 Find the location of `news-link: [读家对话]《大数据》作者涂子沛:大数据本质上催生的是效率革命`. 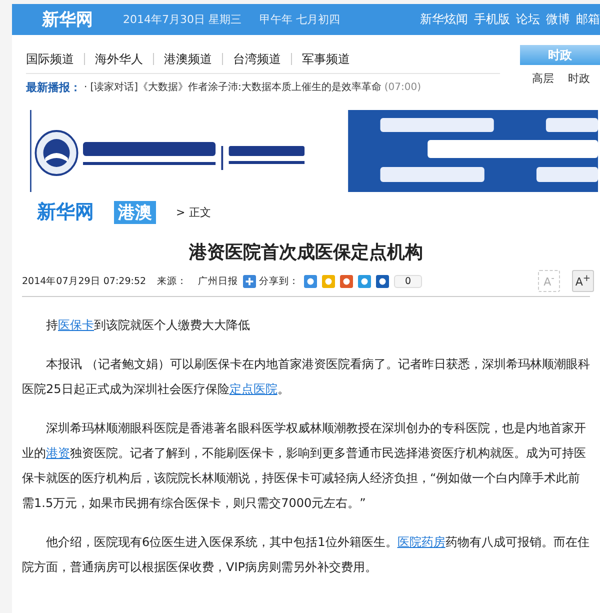

news-link: [读家对话]《大数据》作者涂子沛:大数据本质上催生的是效率革命 is located at coordinates (236, 87).